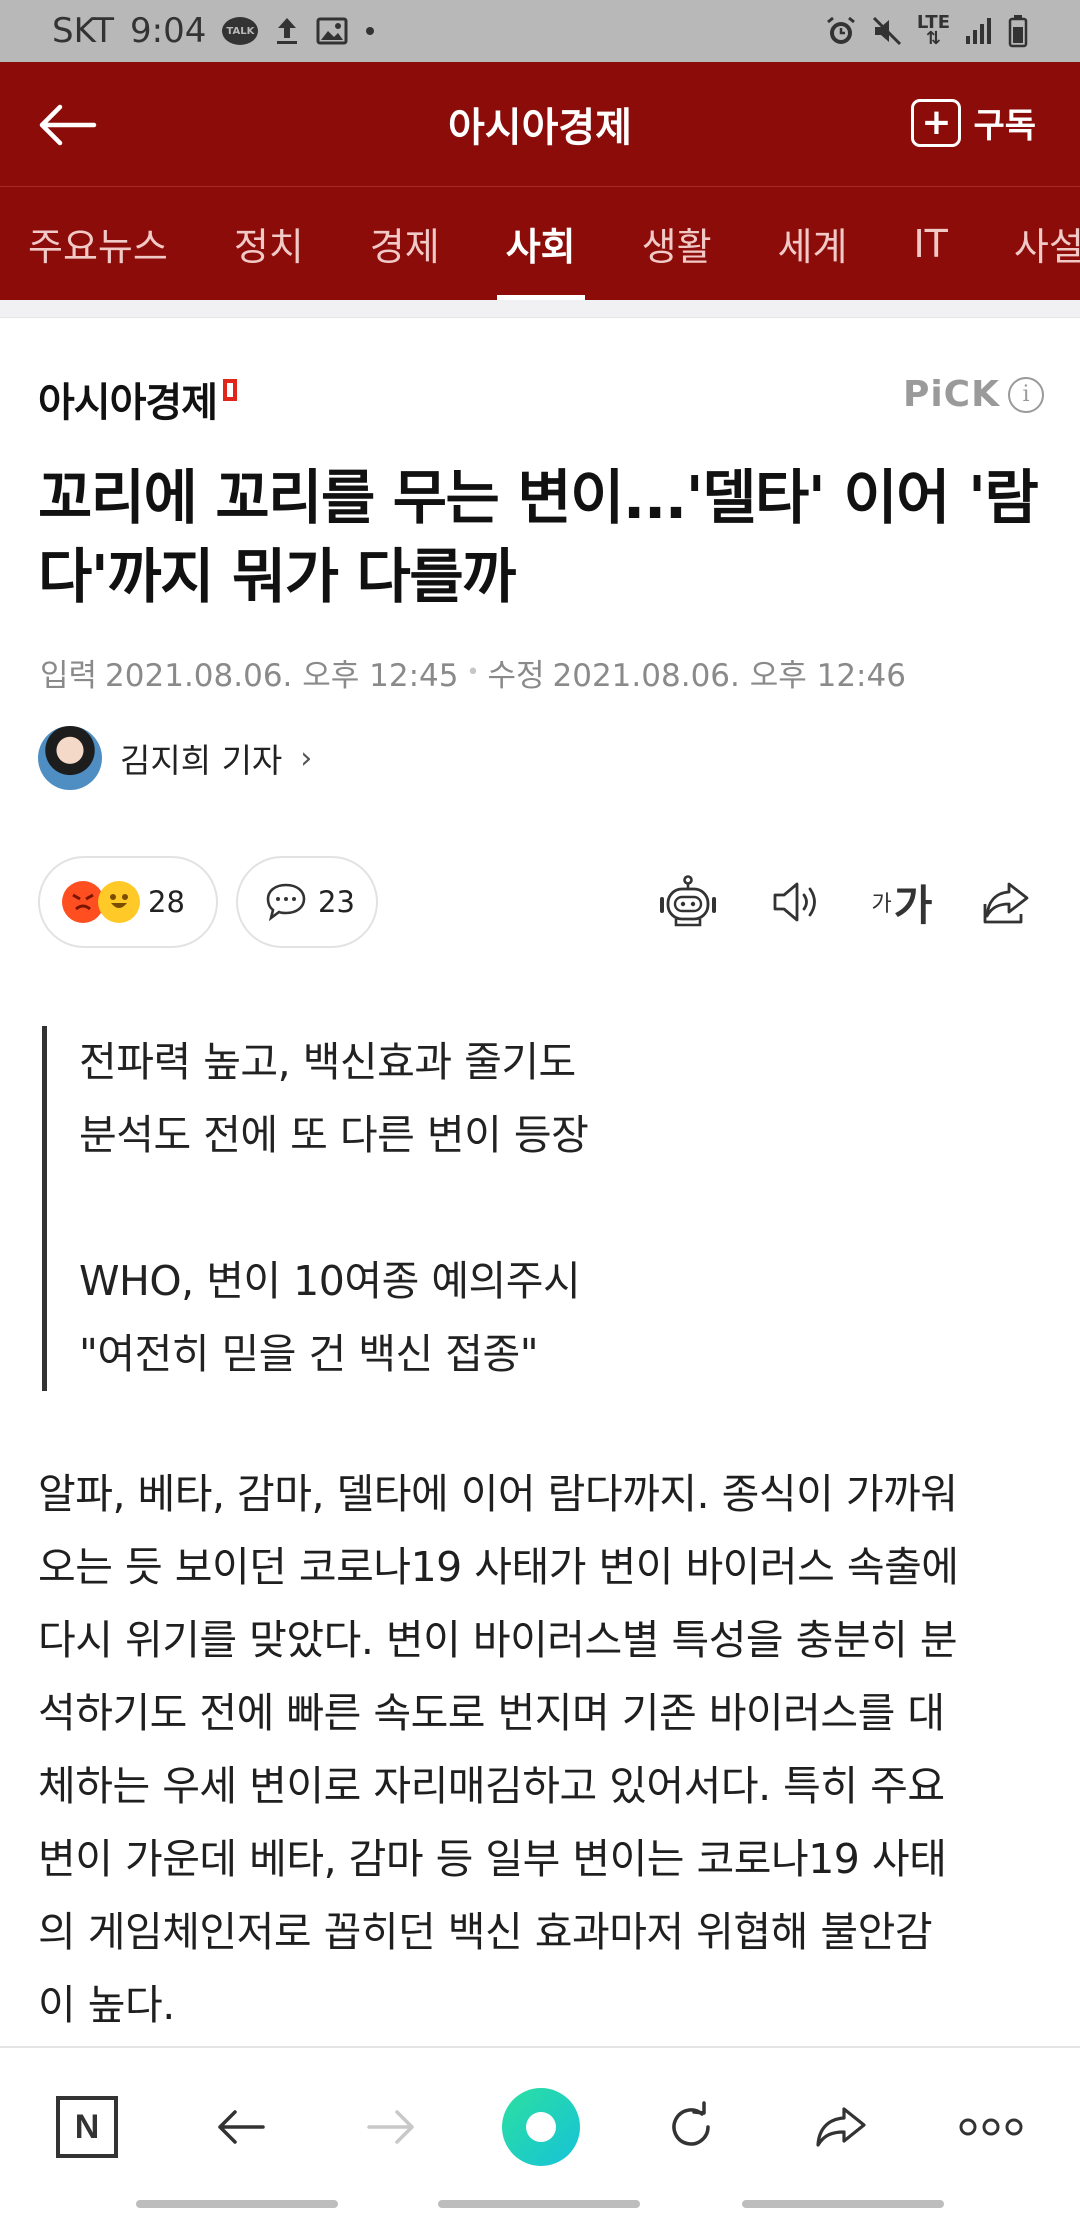 This screenshot has width=1080, height=2220. Describe the element at coordinates (269, 243) in the screenshot. I see `tab-politics: 정치` at that location.